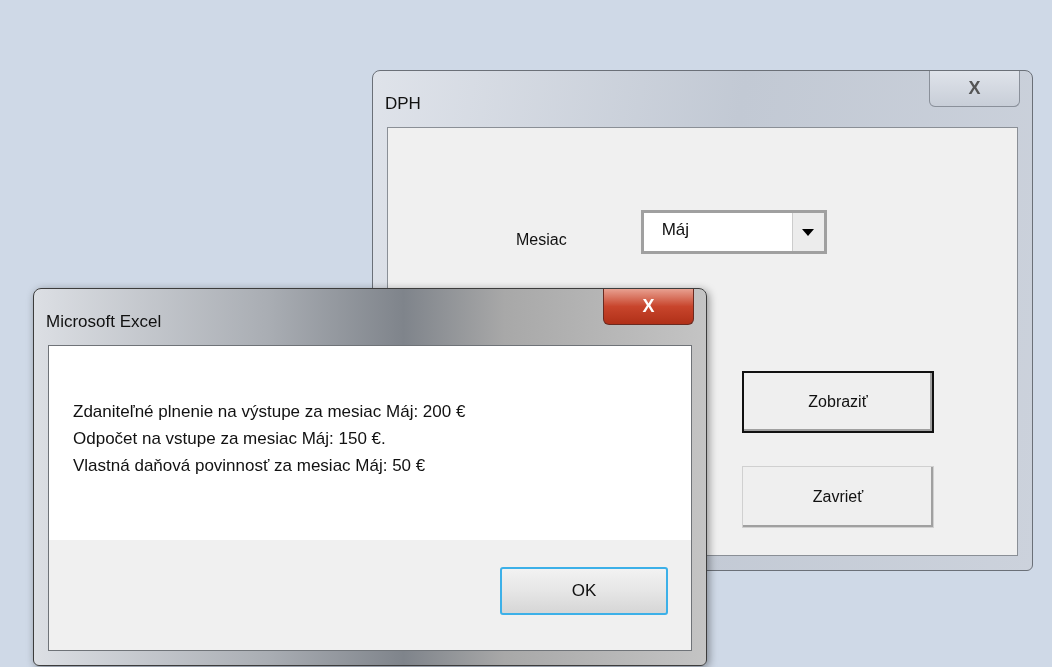  I want to click on message-text: Odpočet na vstupe za mesiac Máj: 150 €., so click(230, 439).